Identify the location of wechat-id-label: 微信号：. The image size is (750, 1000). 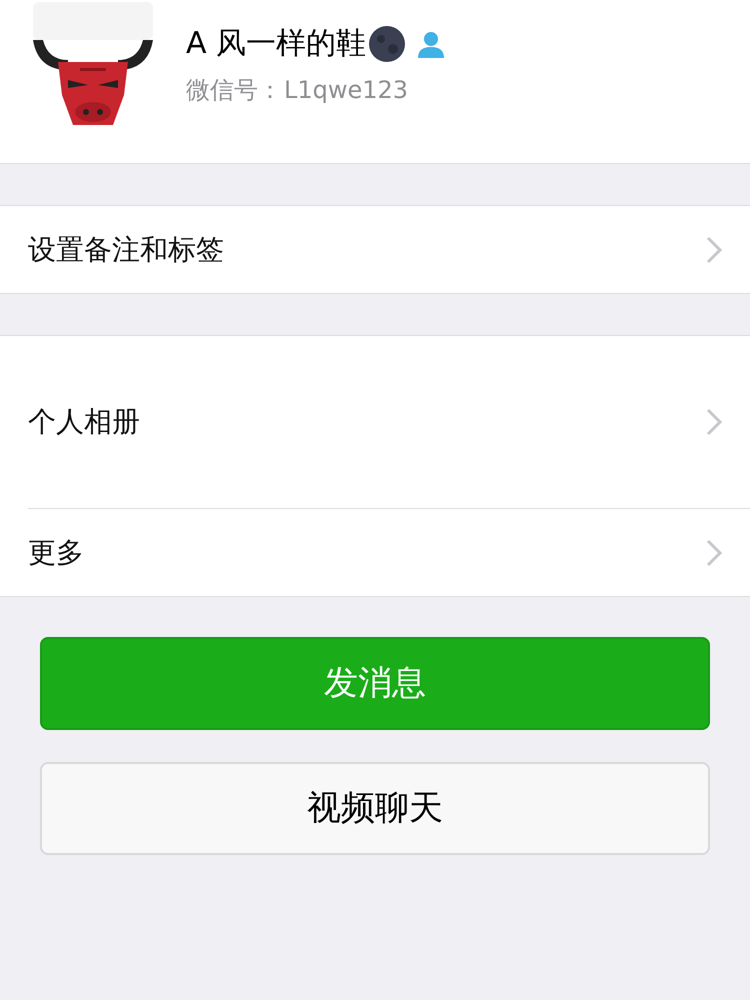
(234, 90).